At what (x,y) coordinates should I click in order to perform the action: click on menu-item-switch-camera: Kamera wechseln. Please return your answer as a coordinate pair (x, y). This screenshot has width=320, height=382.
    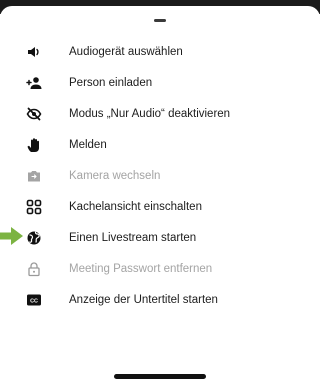
    Looking at the image, I should click on (160, 175).